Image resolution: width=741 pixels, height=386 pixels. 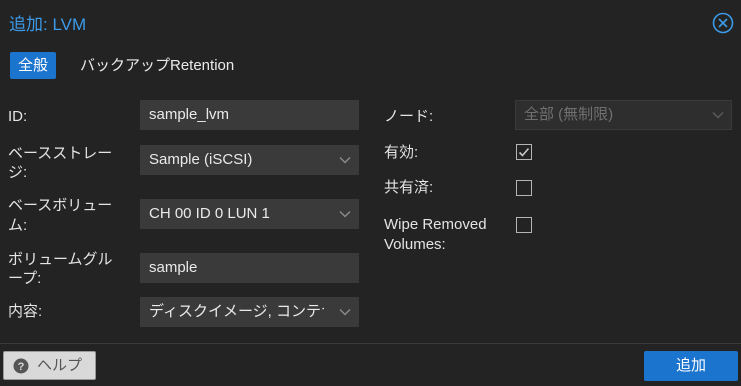 What do you see at coordinates (415, 244) in the screenshot?
I see `wipe-removed-label-2: Volumes:` at bounding box center [415, 244].